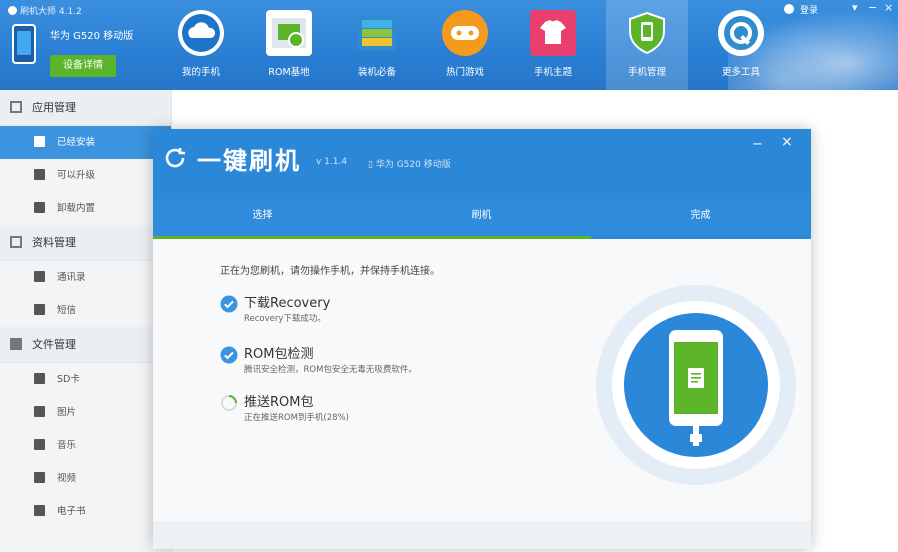 This screenshot has width=898, height=552. What do you see at coordinates (330, 271) in the screenshot?
I see `flash-intro-text: 正在为您刷机，请勿操作手机，并保持手机连接。` at bounding box center [330, 271].